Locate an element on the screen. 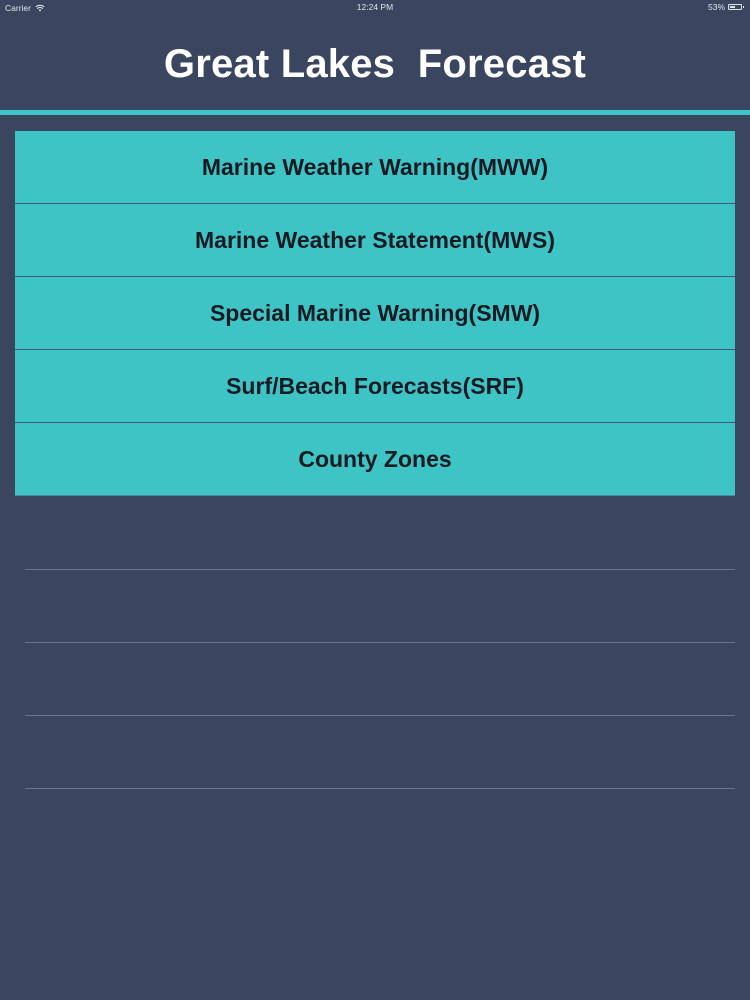 The width and height of the screenshot is (750, 1000). page-title: Great Lakes Forecast is located at coordinates (375, 64).